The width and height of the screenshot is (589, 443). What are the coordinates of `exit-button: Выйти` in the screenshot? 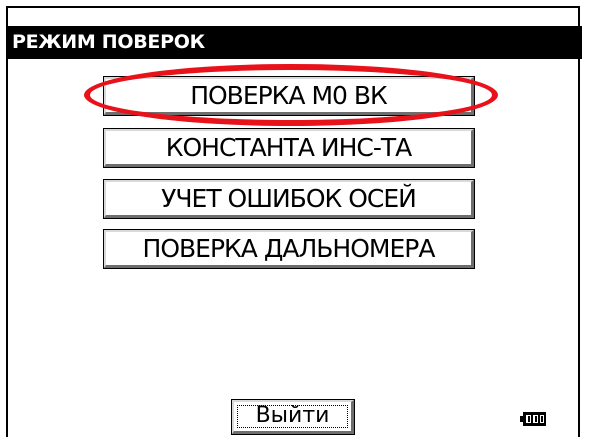 It's located at (293, 417).